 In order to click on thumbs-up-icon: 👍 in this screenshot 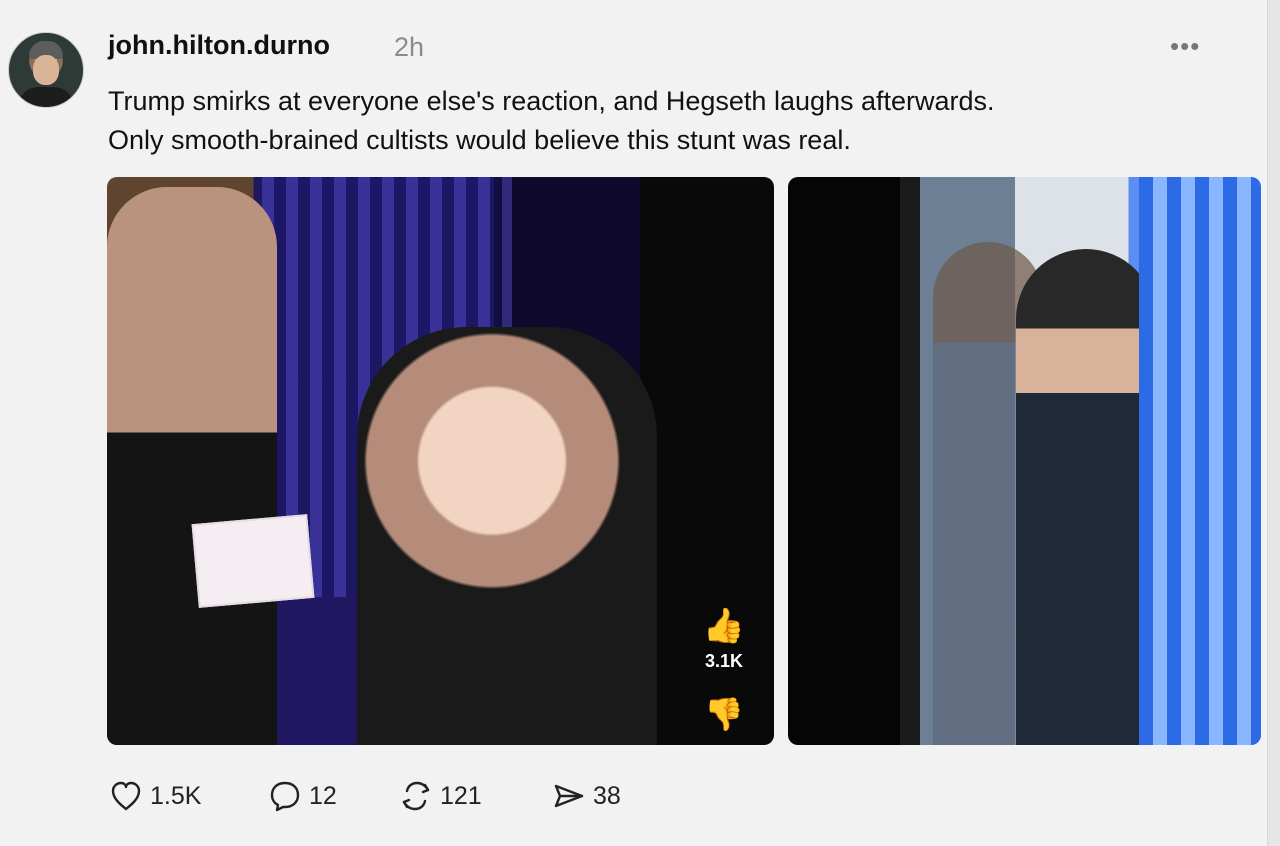, I will do `click(724, 626)`.